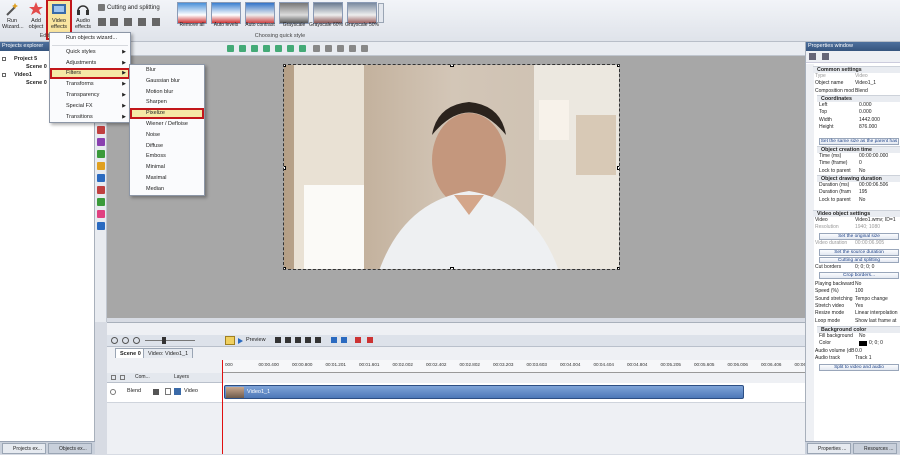 This screenshot has height=455, width=900. What do you see at coordinates (252, 340) in the screenshot?
I see `preview-button: Preview` at bounding box center [252, 340].